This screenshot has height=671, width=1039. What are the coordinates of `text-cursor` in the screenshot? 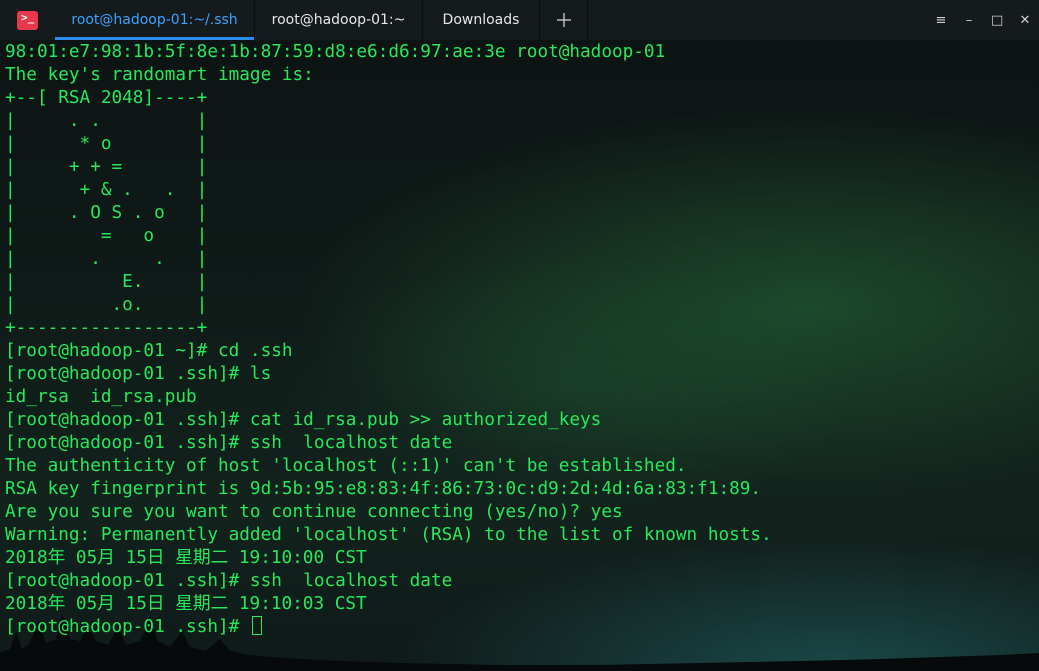 It's located at (256, 625).